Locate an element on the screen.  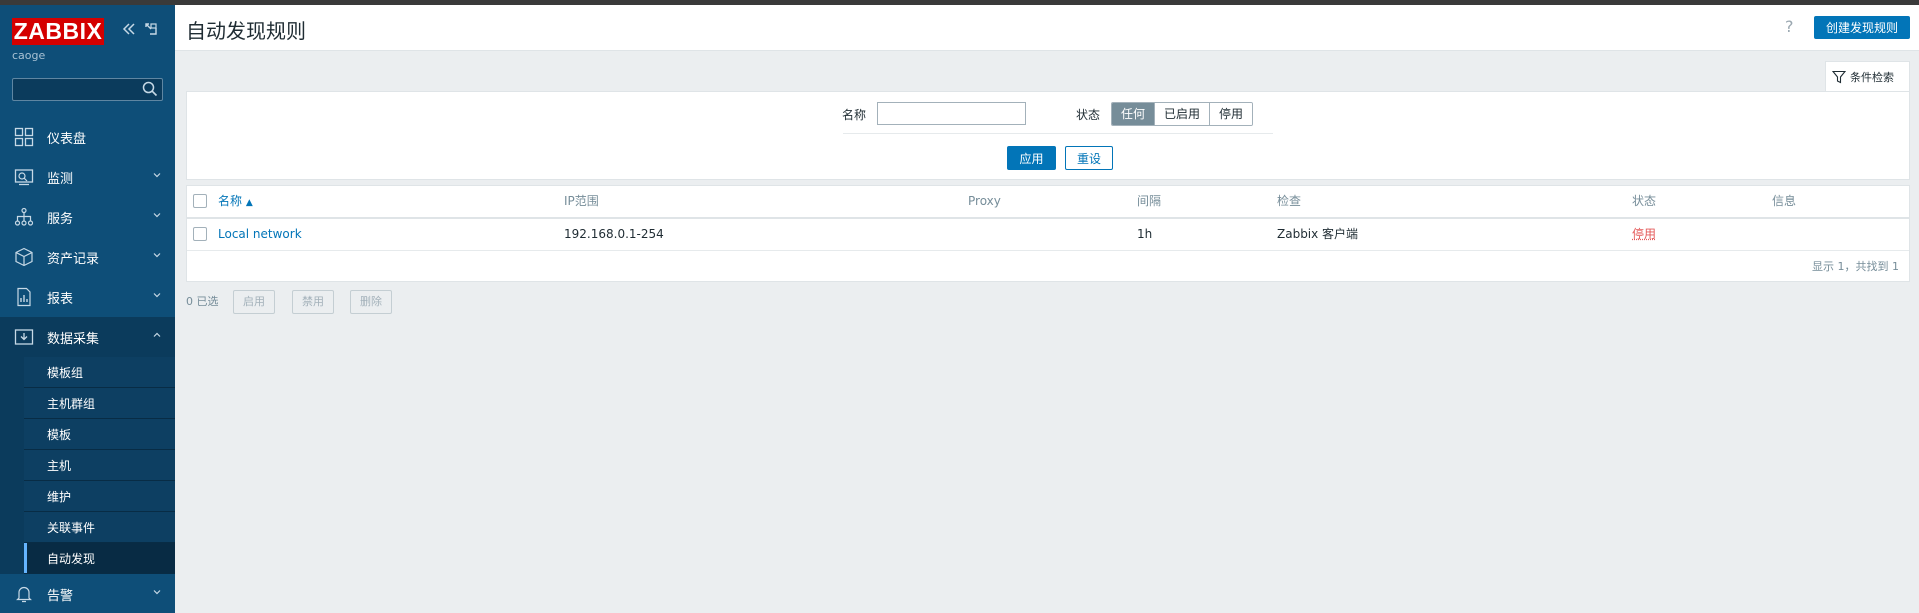
rule-status-toggle: 停用 is located at coordinates (1644, 234).